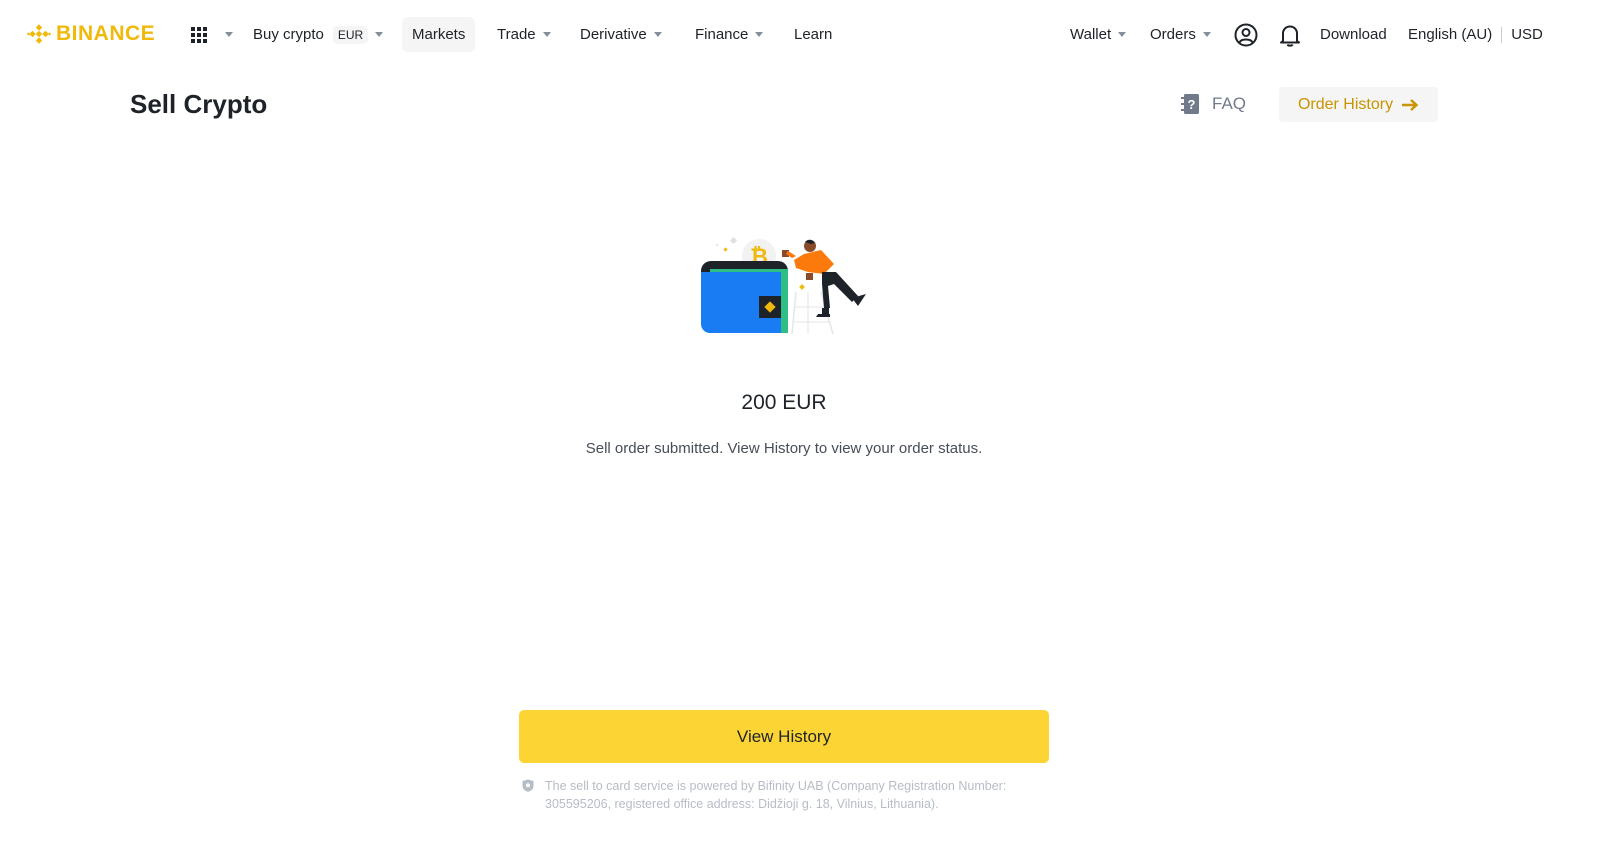 The width and height of the screenshot is (1600, 845). I want to click on nav-wallet: Wallet, so click(1098, 34).